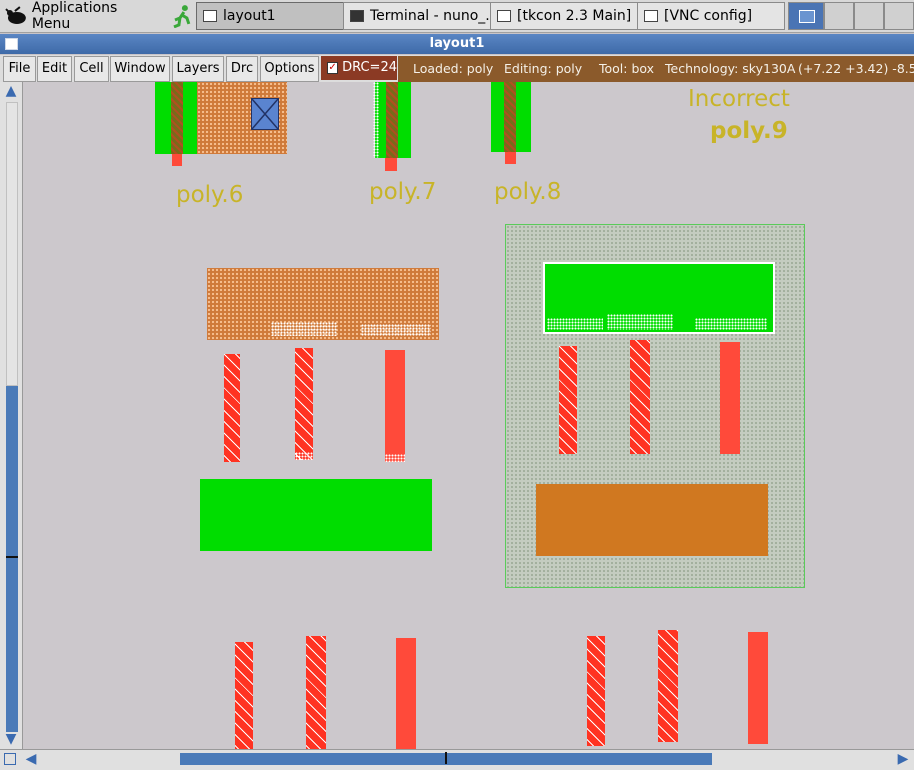  What do you see at coordinates (333, 68) in the screenshot?
I see `drc-checkbox-icon: ✓` at bounding box center [333, 68].